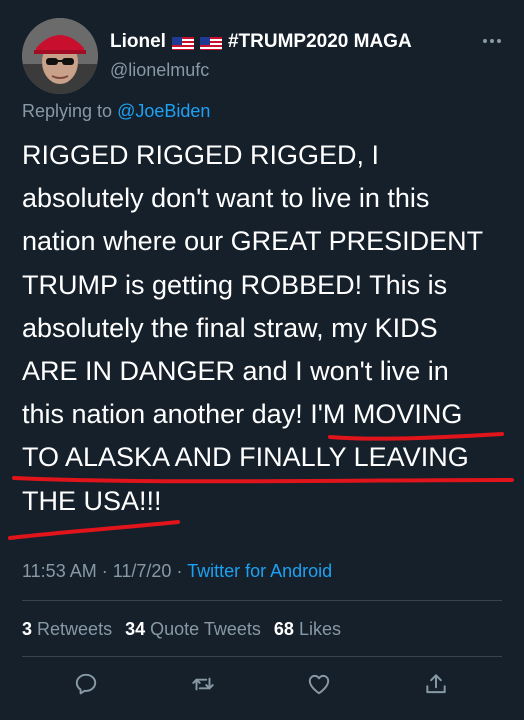 The image size is (524, 720). What do you see at coordinates (203, 684) in the screenshot?
I see `retweet-icon` at bounding box center [203, 684].